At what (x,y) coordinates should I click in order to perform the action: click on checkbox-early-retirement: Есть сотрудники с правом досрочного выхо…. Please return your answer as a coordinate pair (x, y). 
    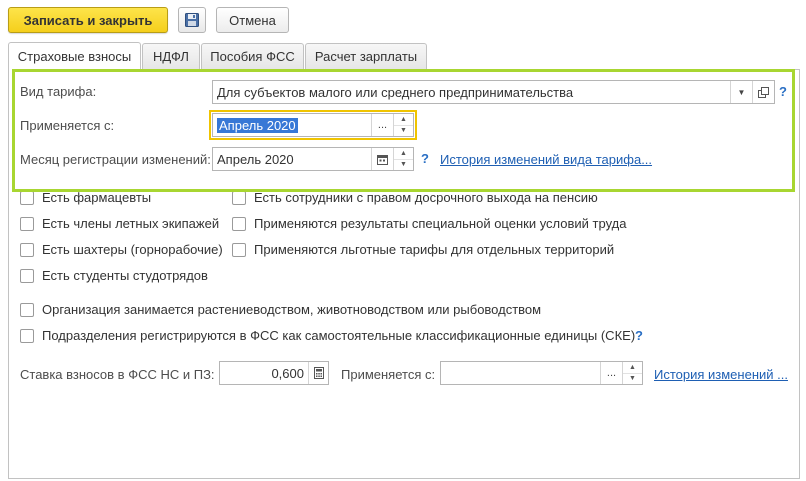
    Looking at the image, I should click on (415, 197).